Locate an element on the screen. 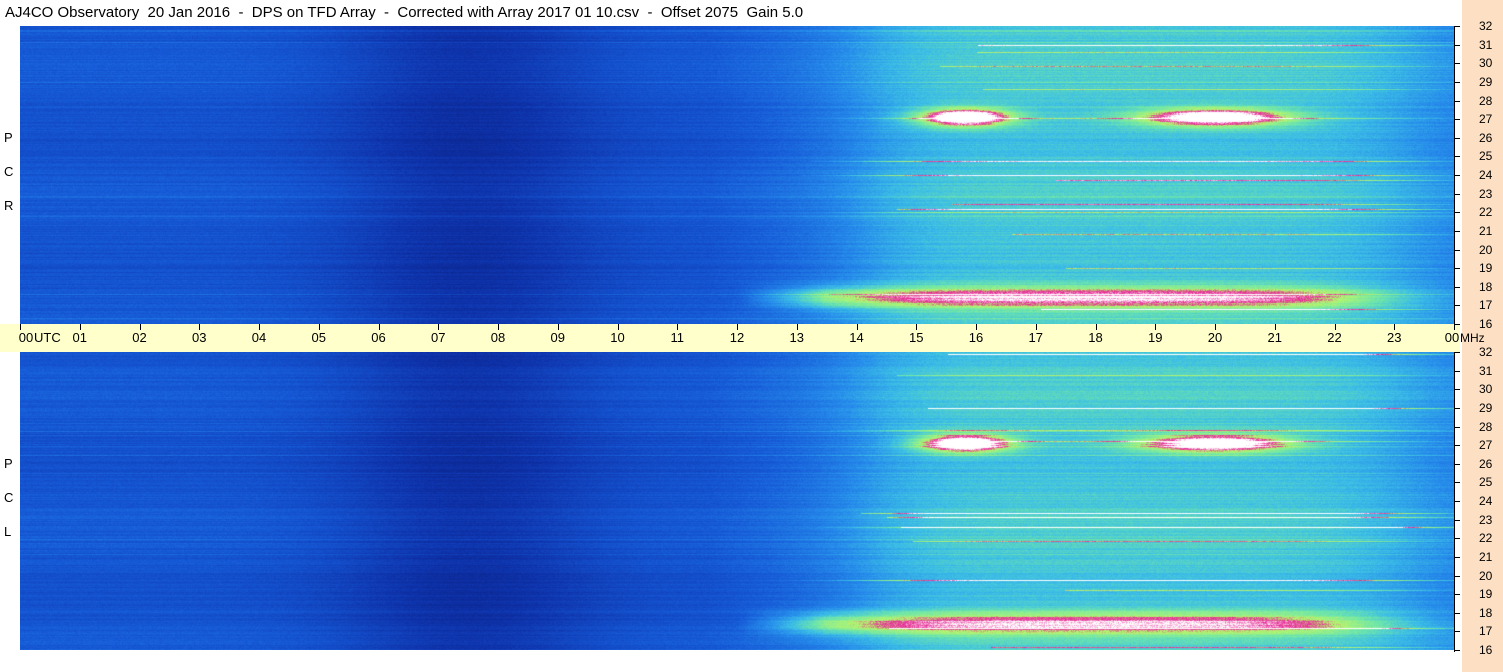 The height and width of the screenshot is (672, 1503). time-tick-label: 14 is located at coordinates (856, 337).